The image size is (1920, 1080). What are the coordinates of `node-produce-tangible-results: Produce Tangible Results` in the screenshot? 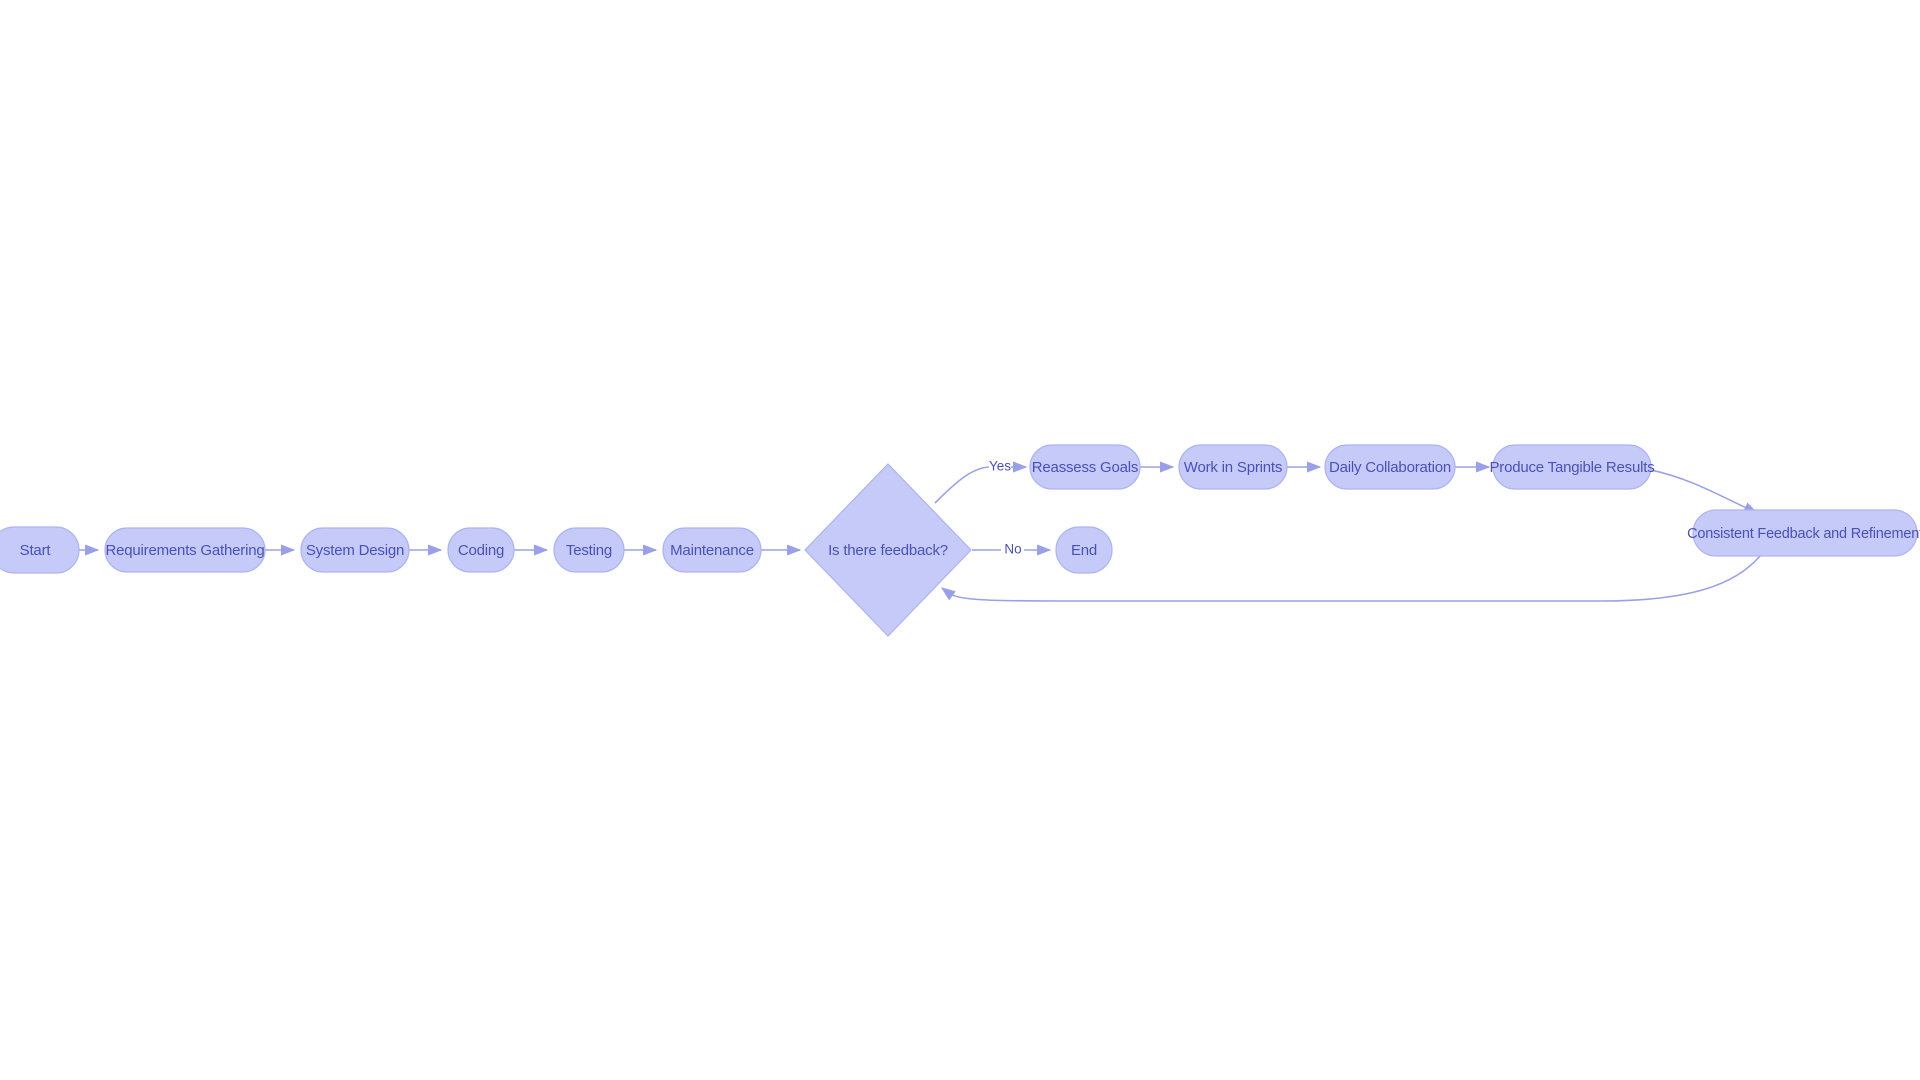 It's located at (1572, 467).